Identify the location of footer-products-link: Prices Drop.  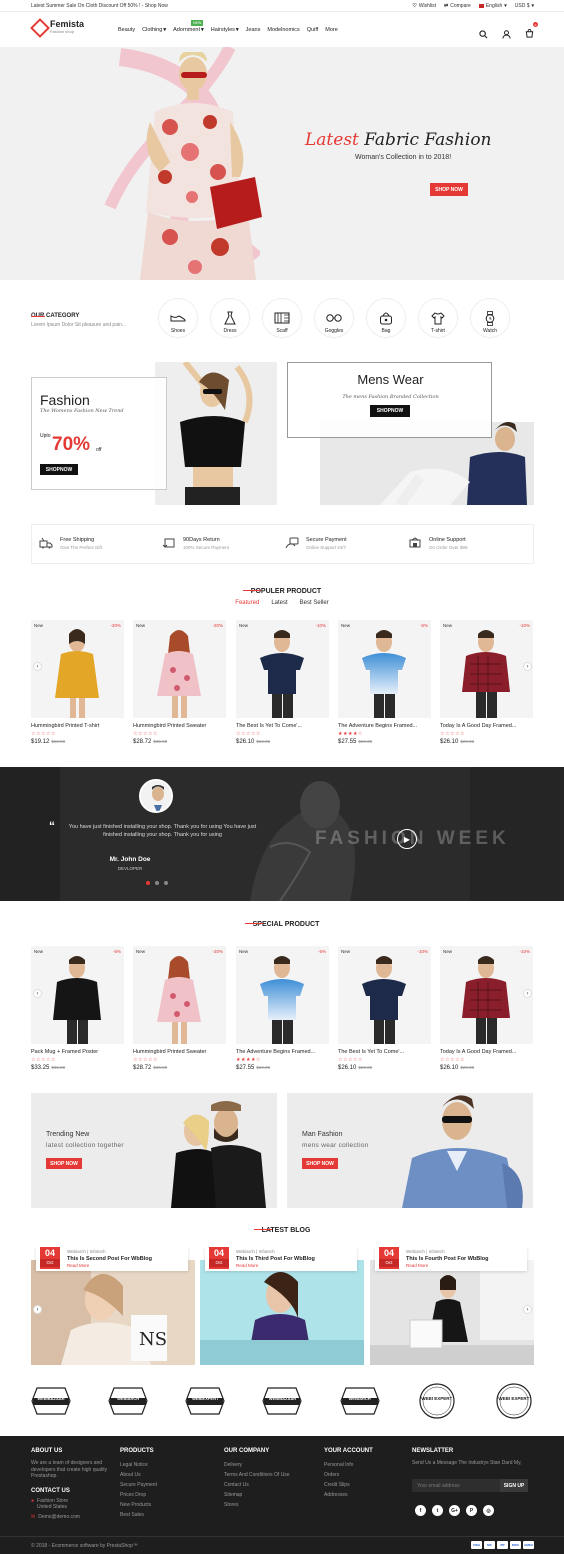
(138, 1495).